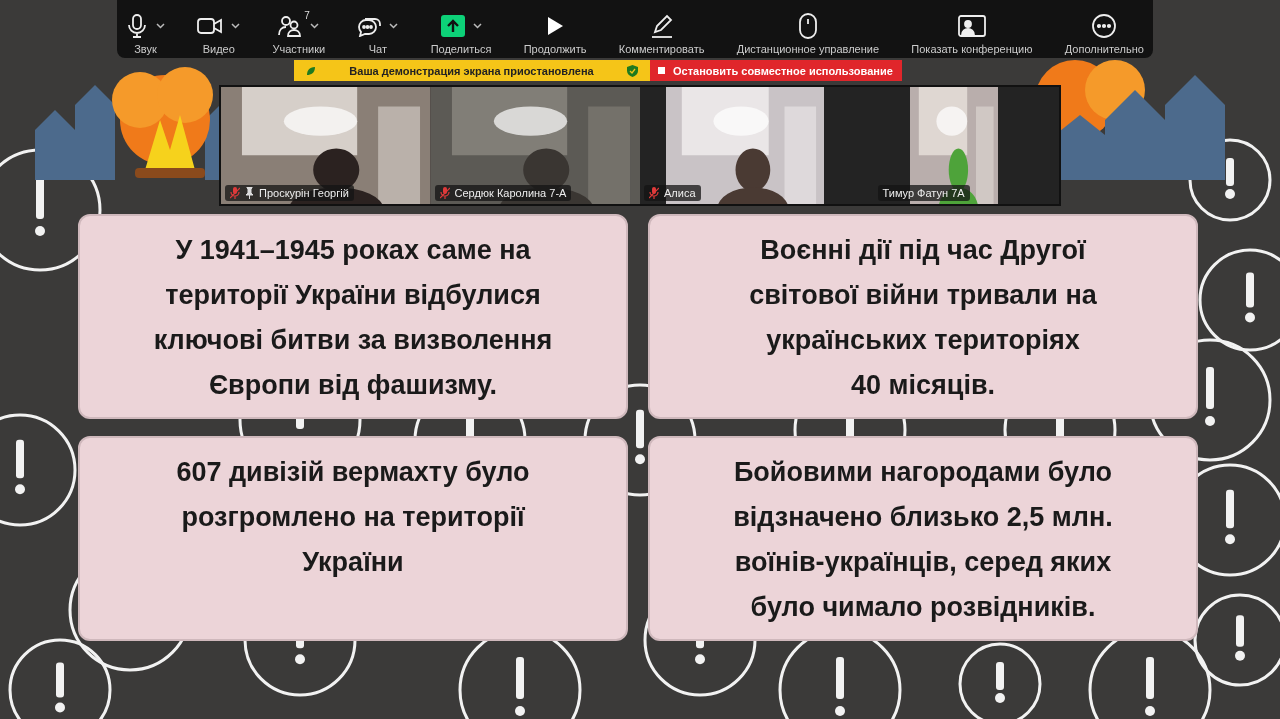  Describe the element at coordinates (776, 70) in the screenshot. I see `stop-share-button: Остановить совместное использование` at that location.